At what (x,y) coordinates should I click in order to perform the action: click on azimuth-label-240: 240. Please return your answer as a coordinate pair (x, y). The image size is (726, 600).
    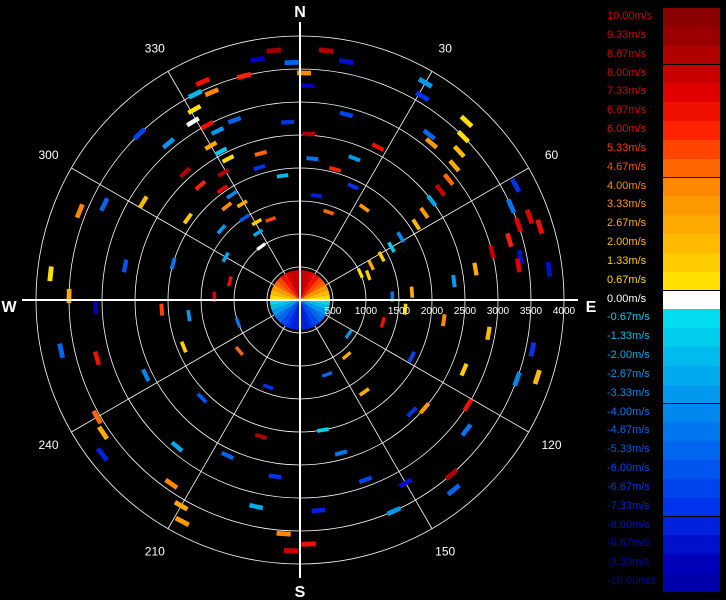
    Looking at the image, I should click on (48, 445).